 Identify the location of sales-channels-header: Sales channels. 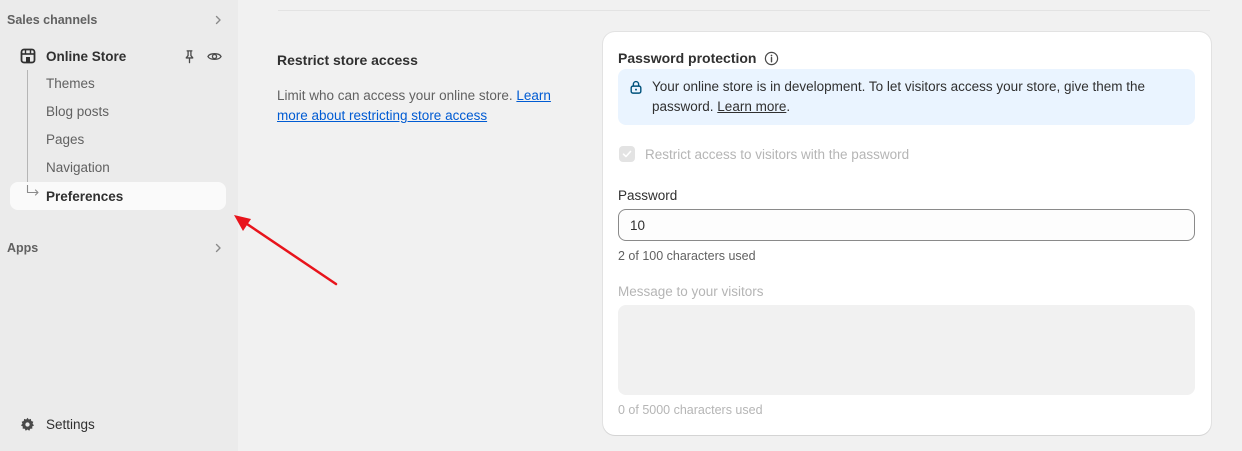
(115, 20).